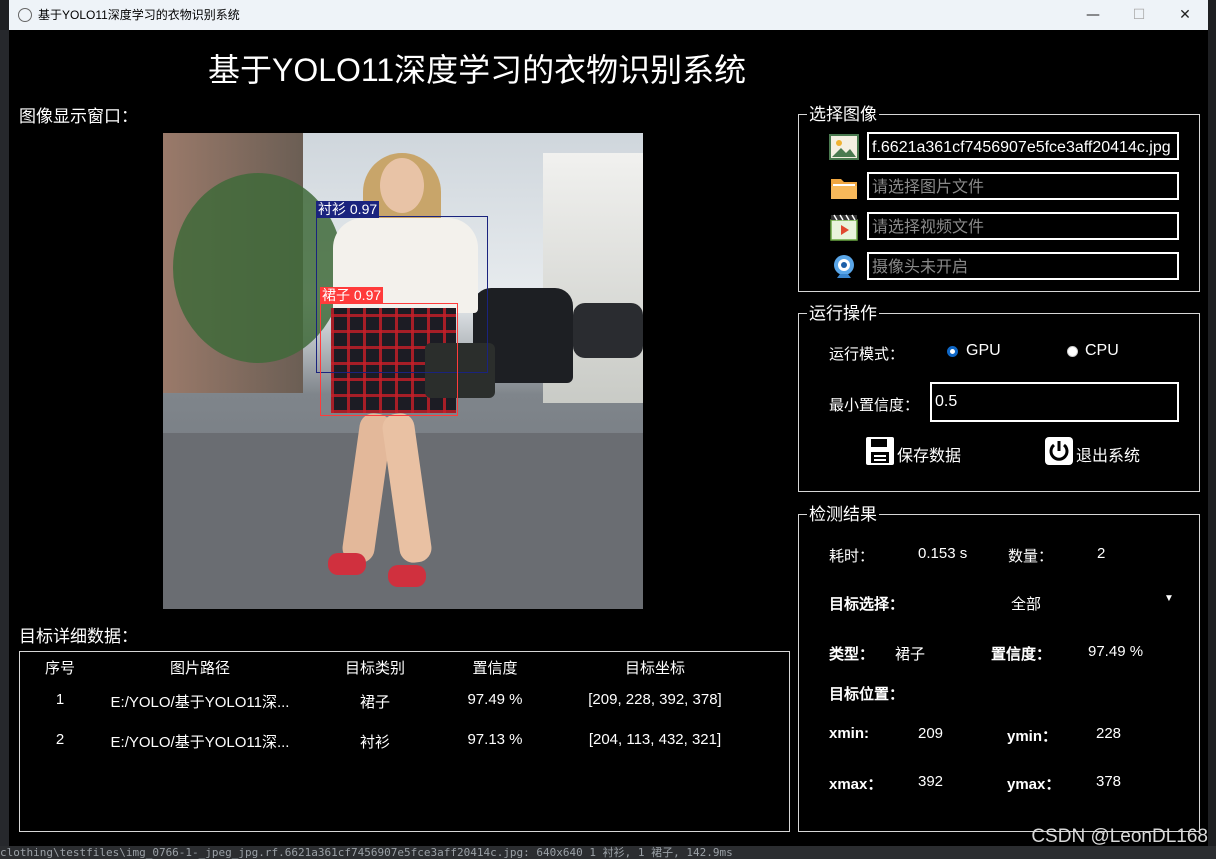 The width and height of the screenshot is (1216, 859). Describe the element at coordinates (931, 733) in the screenshot. I see `xmin-value: 209` at that location.